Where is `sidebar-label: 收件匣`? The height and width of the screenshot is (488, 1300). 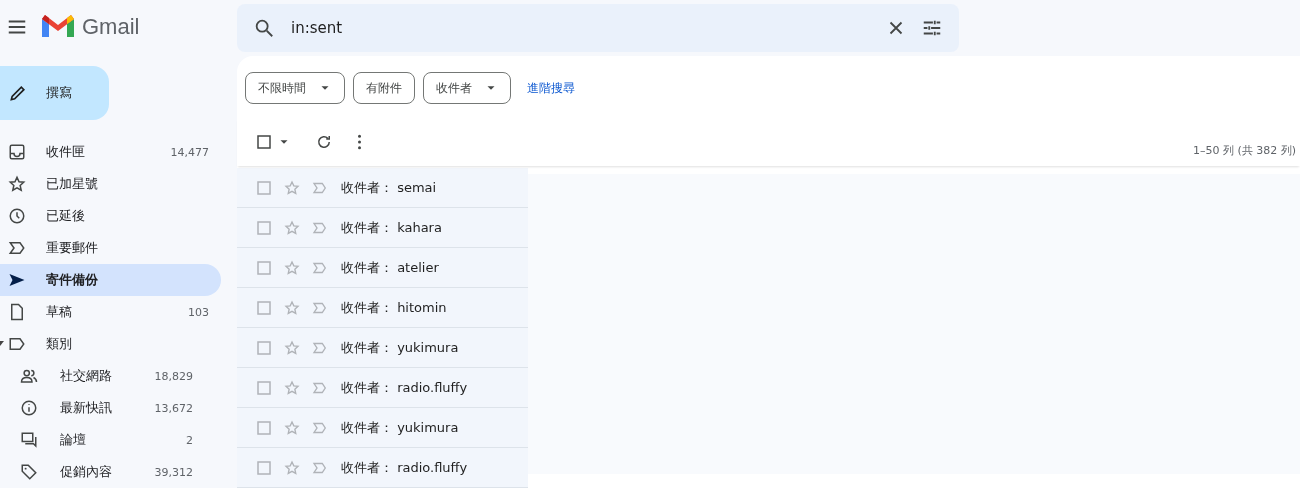
sidebar-label: 收件匣 is located at coordinates (66, 152).